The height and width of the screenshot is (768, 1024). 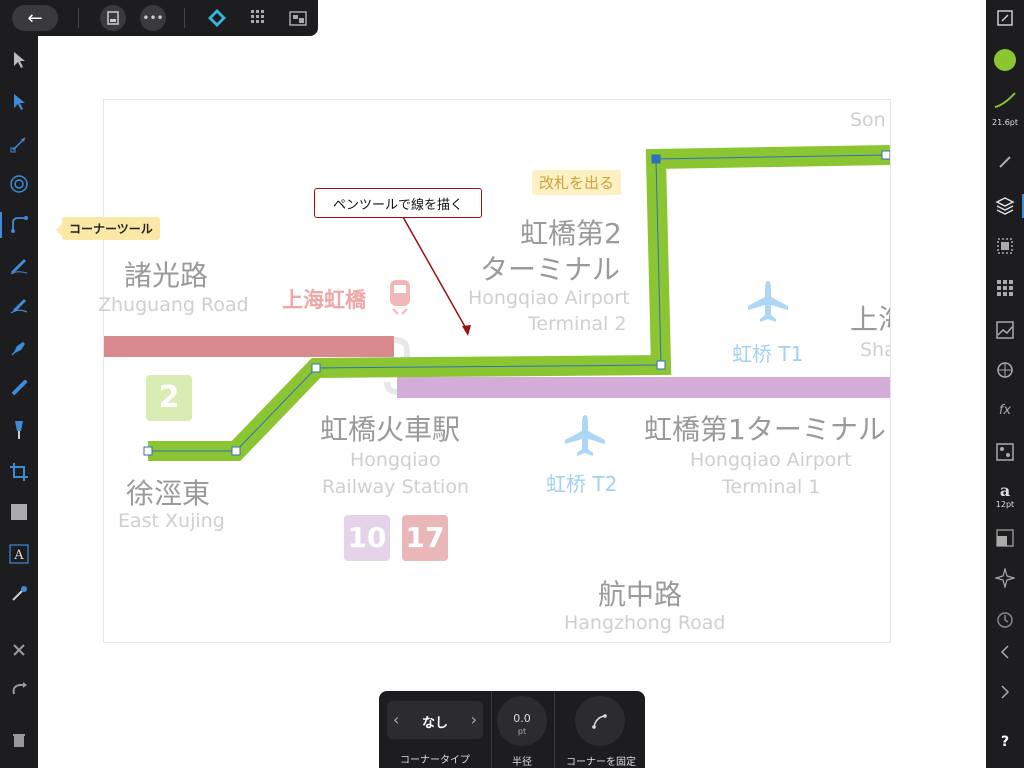 I want to click on transform-icon, so click(x=1005, y=538).